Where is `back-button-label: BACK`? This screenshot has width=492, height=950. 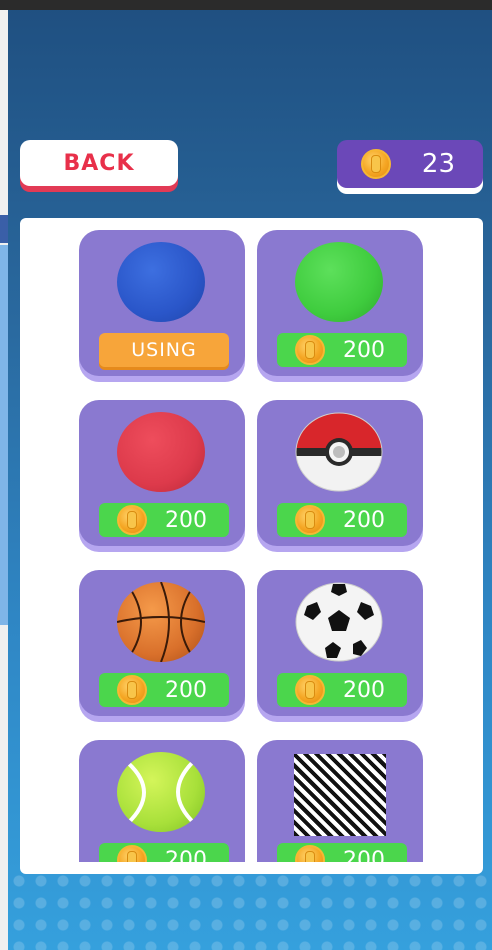 back-button-label: BACK is located at coordinates (99, 163).